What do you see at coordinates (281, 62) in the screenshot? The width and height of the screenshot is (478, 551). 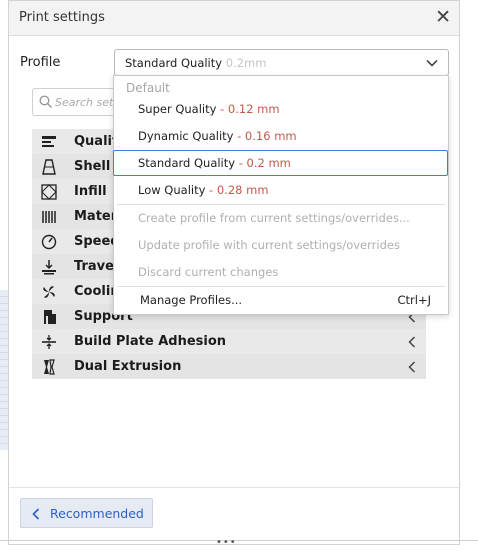 I see `profile-select: Standard Quality 0.2mm` at bounding box center [281, 62].